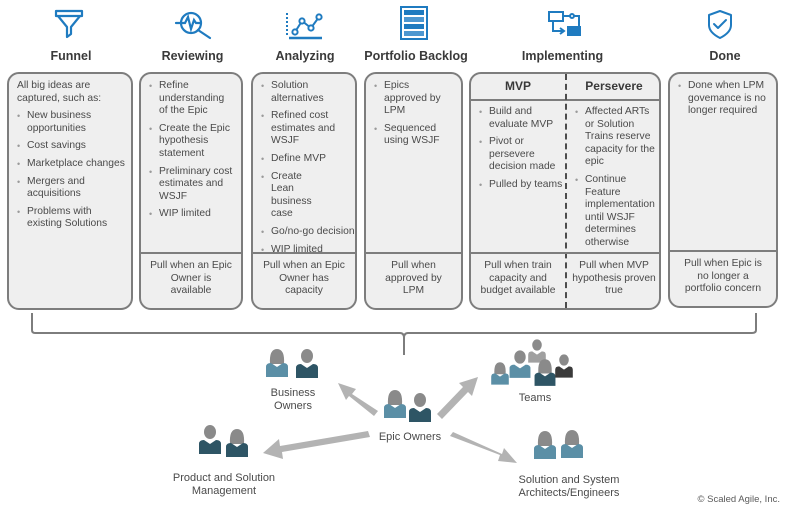 The height and width of the screenshot is (514, 800). I want to click on line-chart-icon, so click(304, 26).